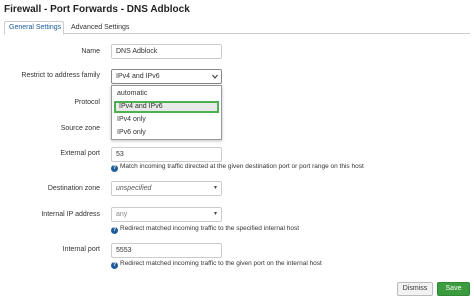 The width and height of the screenshot is (474, 300). I want to click on save-button: Save, so click(453, 289).